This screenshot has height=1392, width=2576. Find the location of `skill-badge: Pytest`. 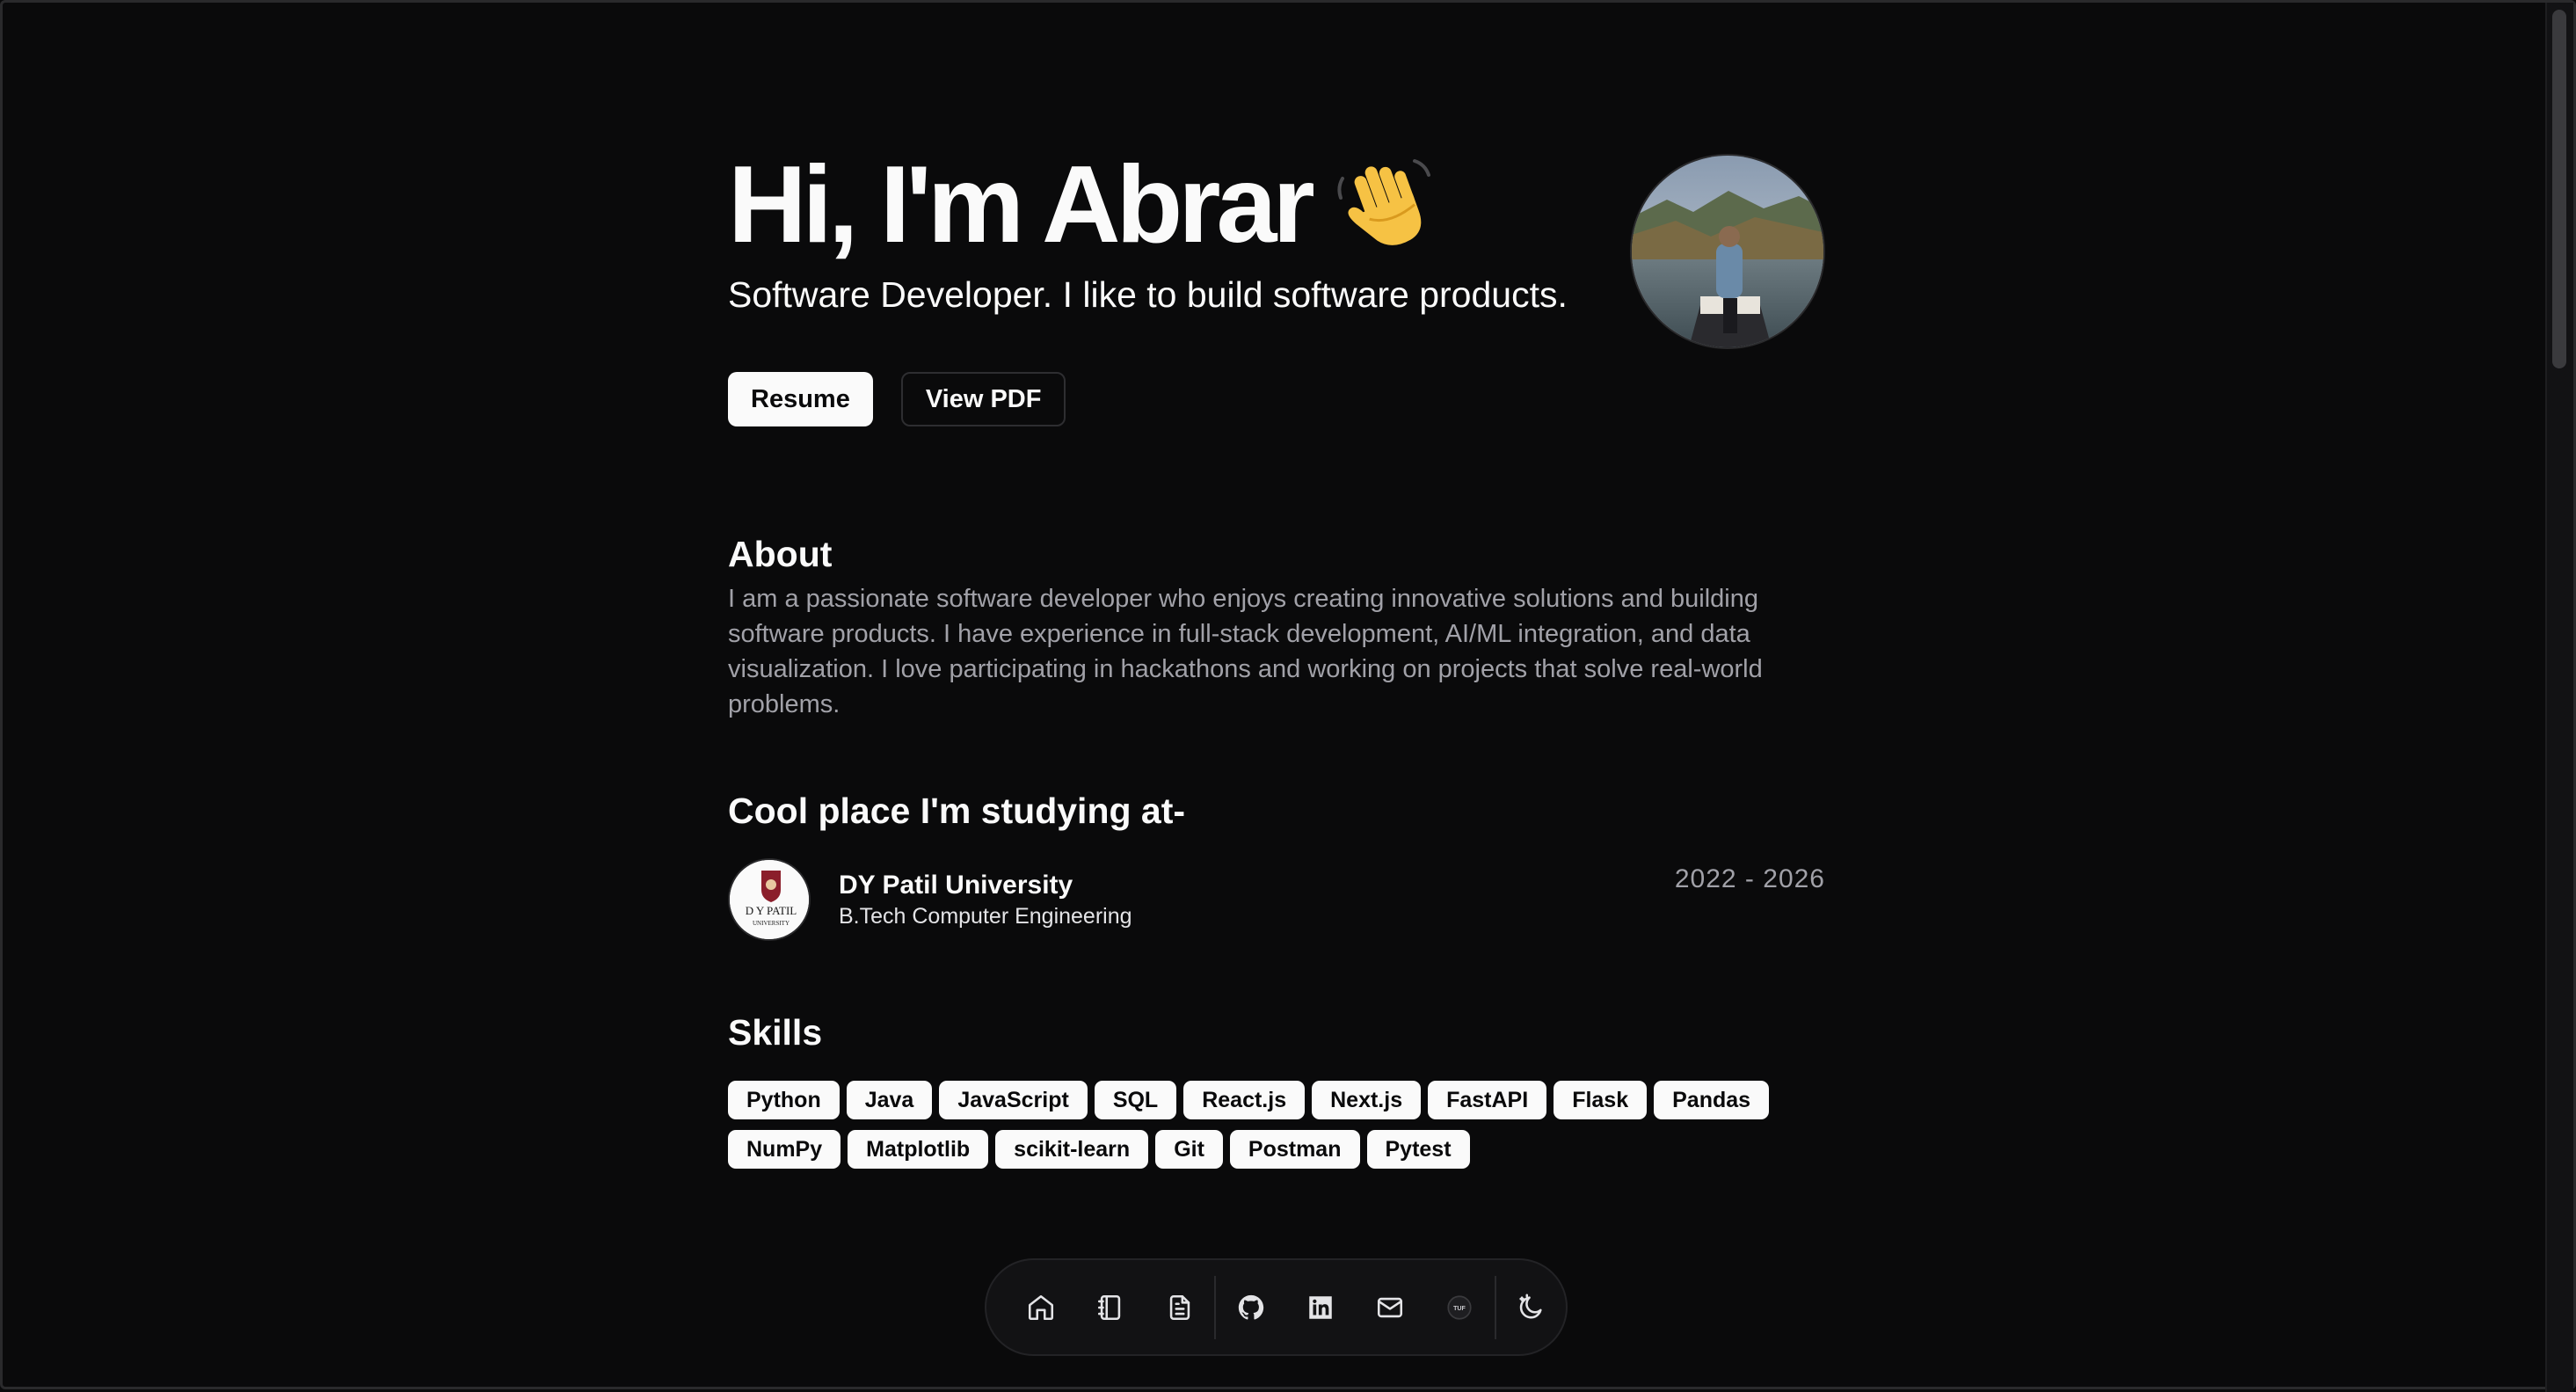

skill-badge: Pytest is located at coordinates (1418, 1149).